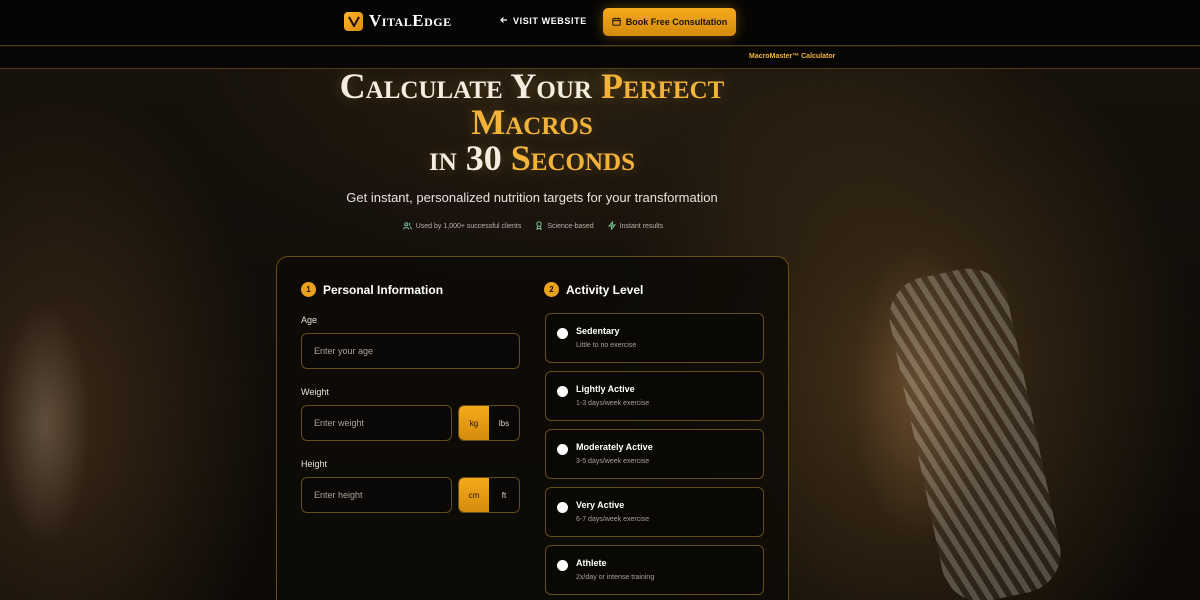 This screenshot has height=600, width=1200. What do you see at coordinates (315, 392) in the screenshot?
I see `weight-label: Weight` at bounding box center [315, 392].